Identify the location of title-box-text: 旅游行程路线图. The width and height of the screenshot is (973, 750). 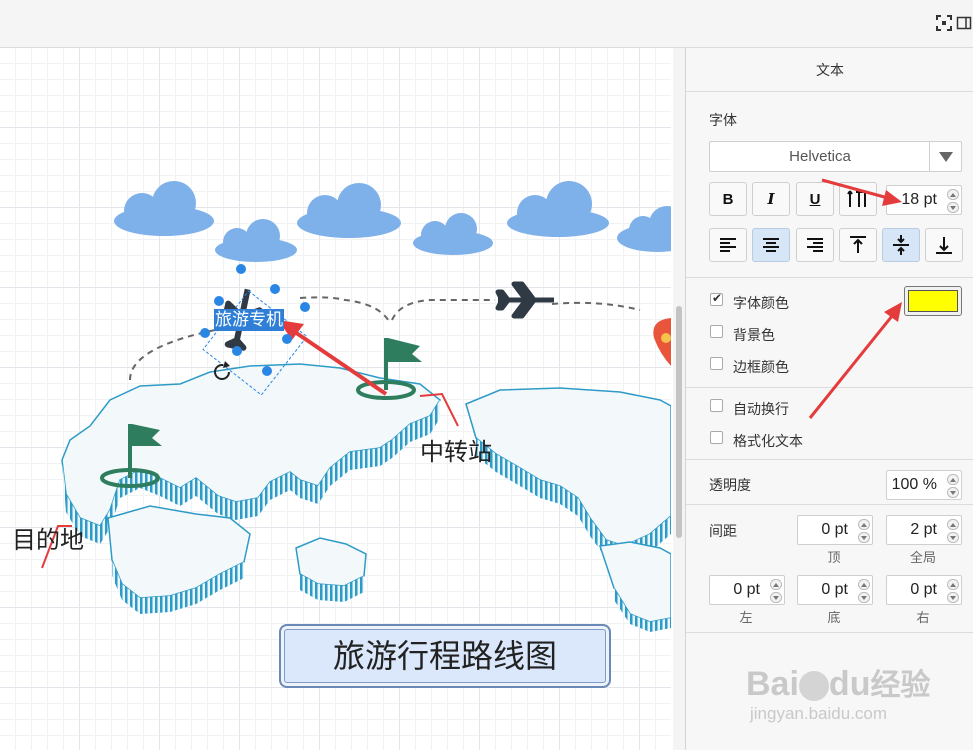
(444, 656).